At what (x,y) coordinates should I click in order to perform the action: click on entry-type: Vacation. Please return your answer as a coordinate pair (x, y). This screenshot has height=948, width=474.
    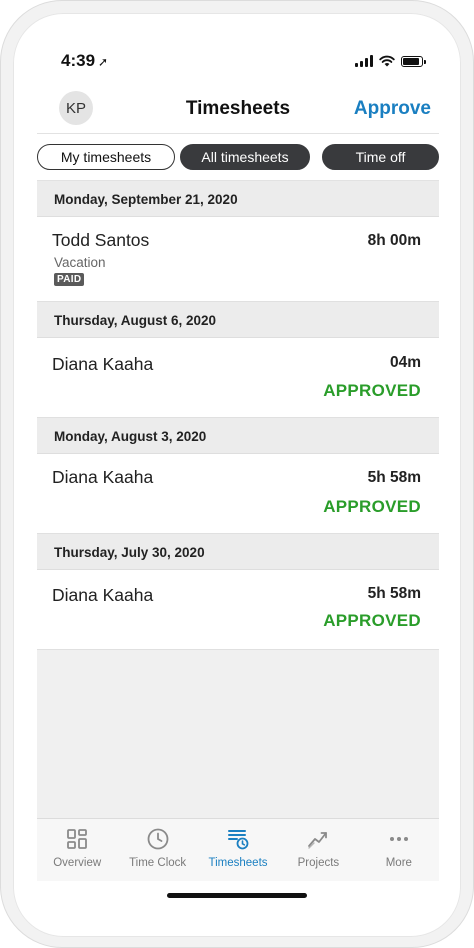
    Looking at the image, I should click on (80, 262).